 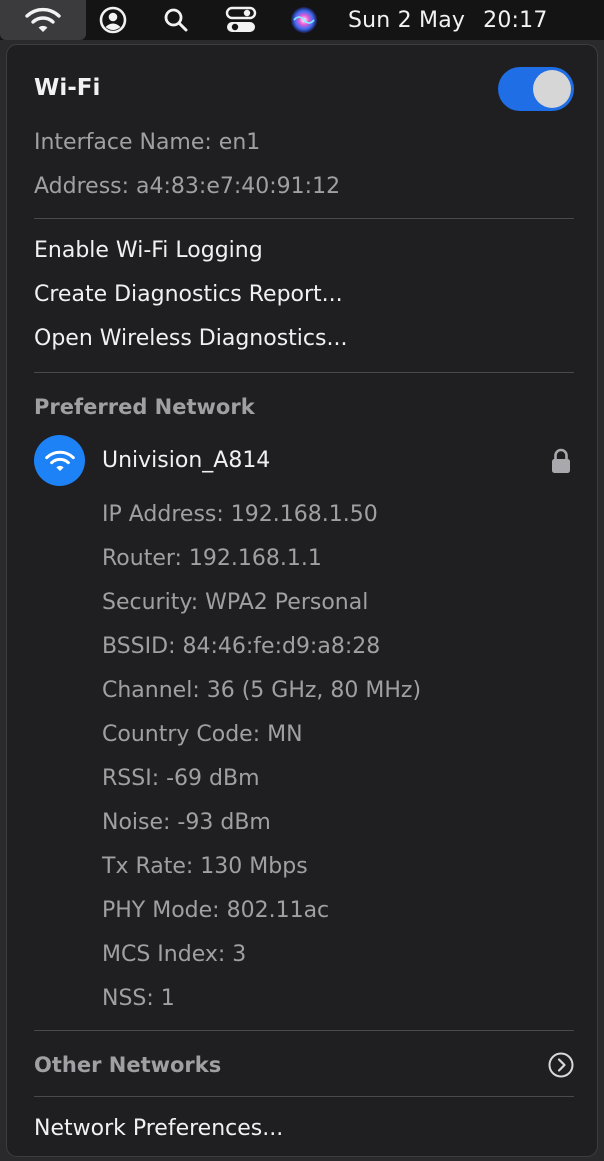 I want to click on user-icon, so click(x=113, y=20).